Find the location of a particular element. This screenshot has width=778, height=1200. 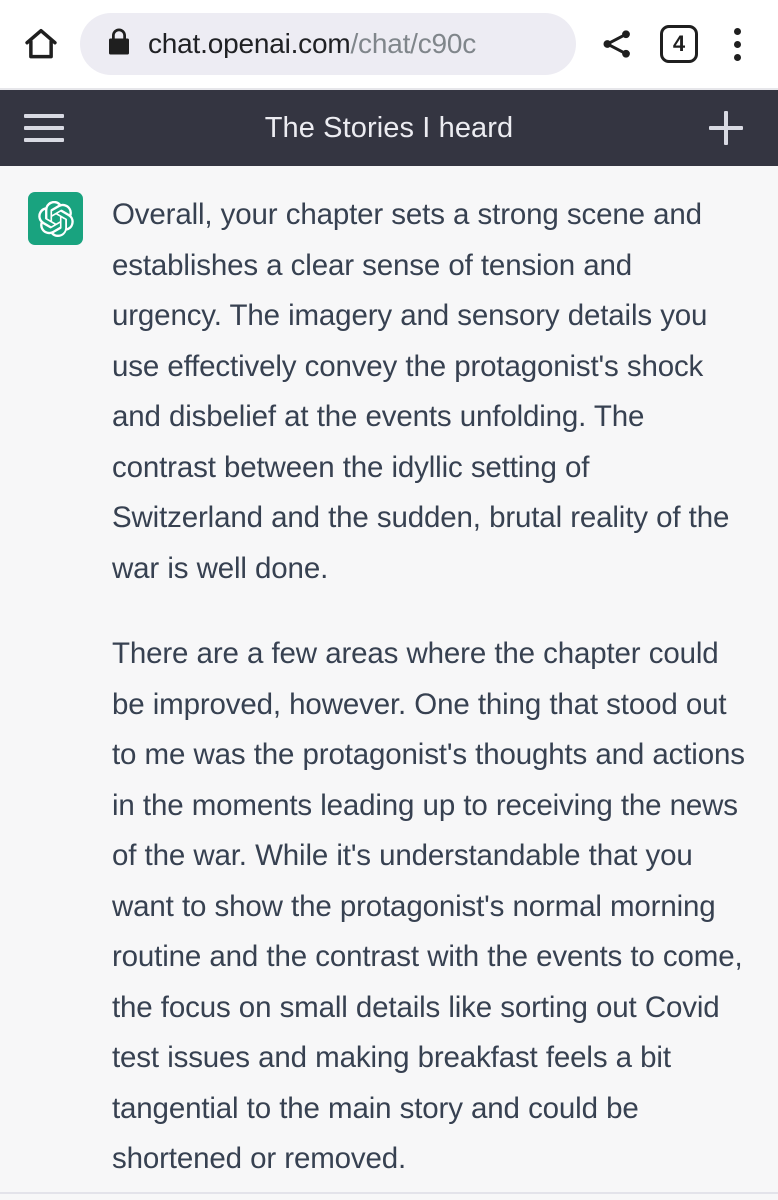

url-host: chat.openai.com is located at coordinates (249, 44).